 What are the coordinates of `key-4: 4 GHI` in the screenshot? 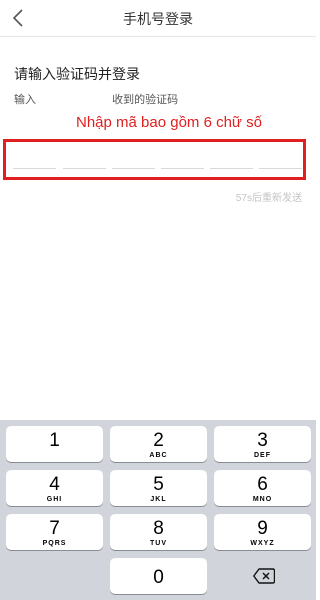 It's located at (54, 488).